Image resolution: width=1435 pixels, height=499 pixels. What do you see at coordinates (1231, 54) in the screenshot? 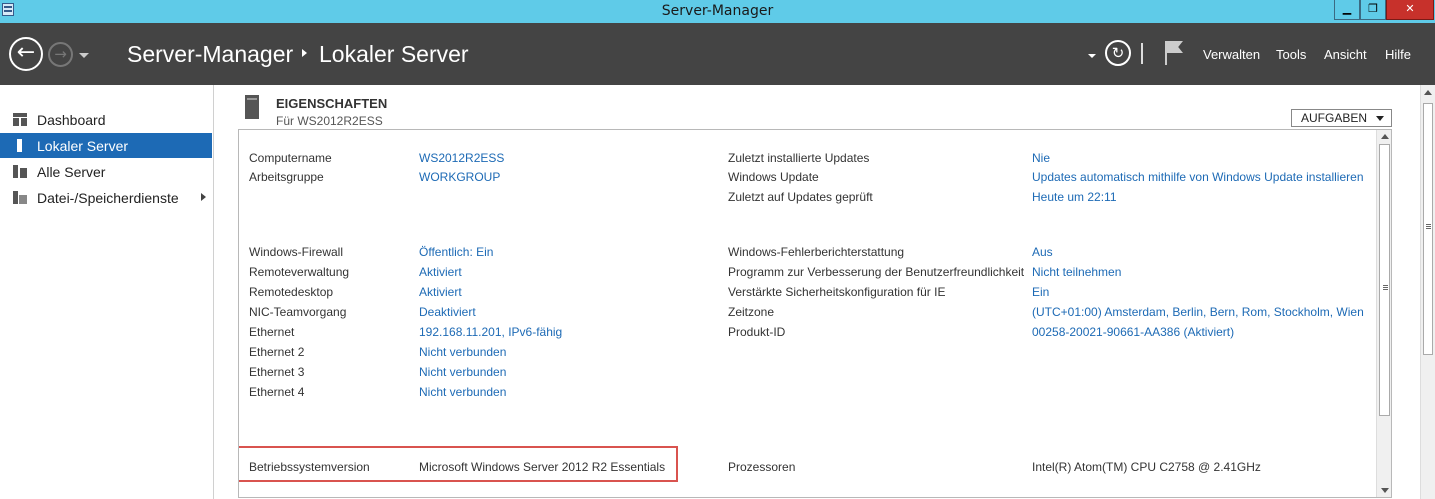
I see `menu-verwalten: Verwalten` at bounding box center [1231, 54].